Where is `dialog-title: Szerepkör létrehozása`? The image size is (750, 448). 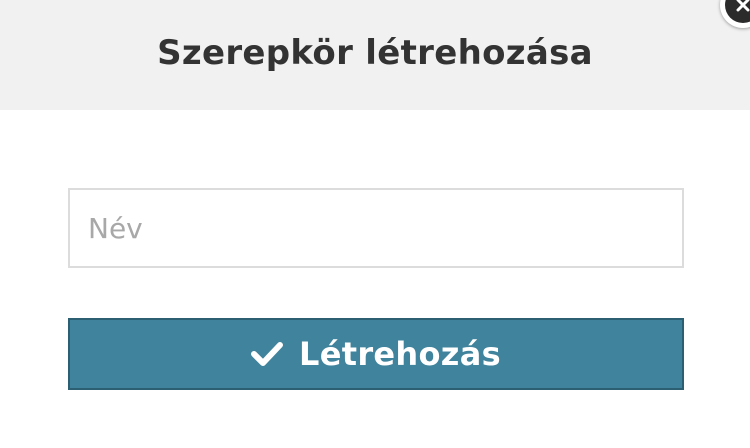
dialog-title: Szerepkör létrehozása is located at coordinates (375, 53).